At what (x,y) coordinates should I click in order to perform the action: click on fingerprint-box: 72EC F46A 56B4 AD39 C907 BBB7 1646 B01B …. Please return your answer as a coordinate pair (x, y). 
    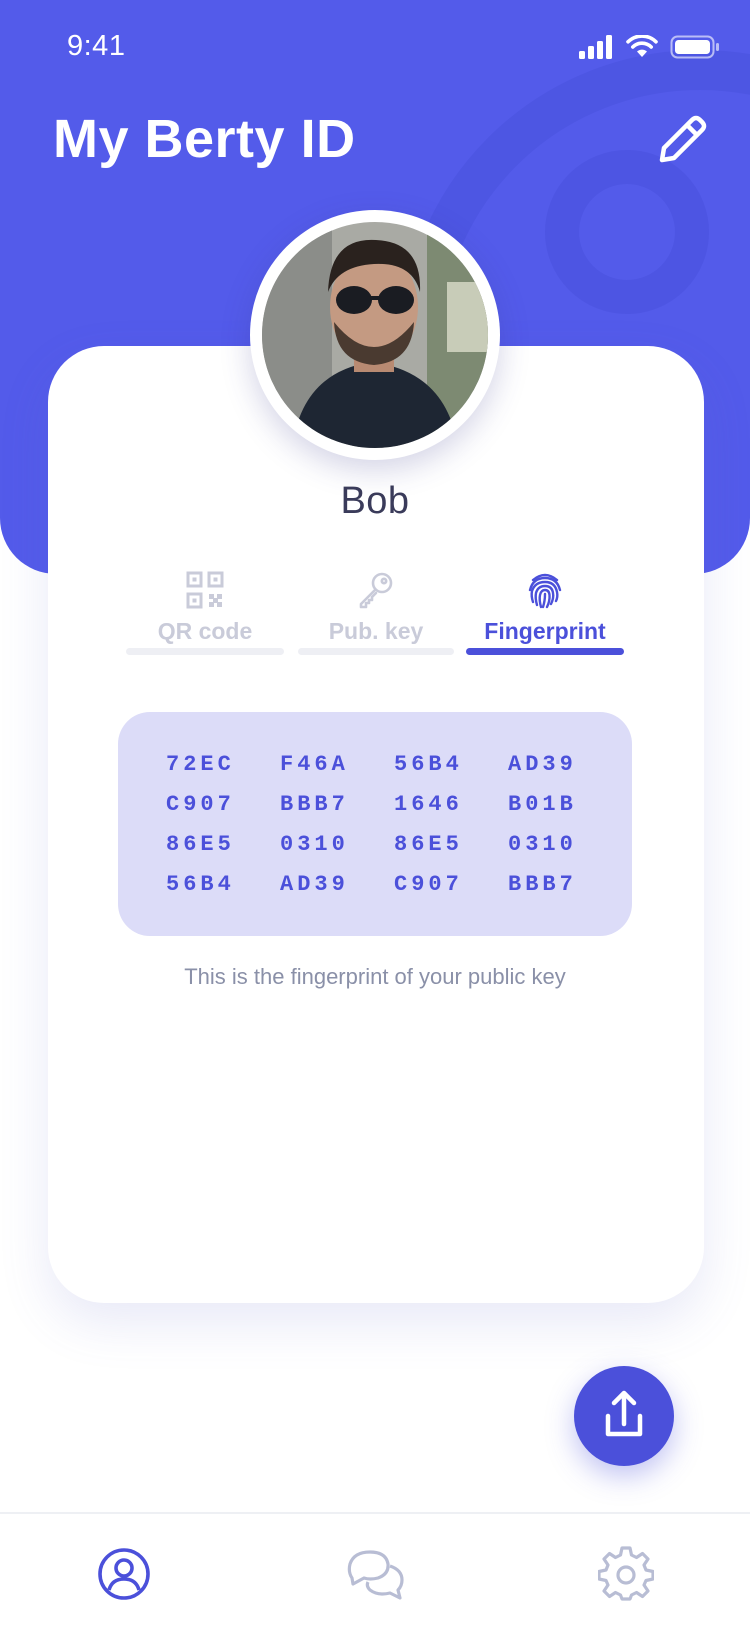
    Looking at the image, I should click on (375, 824).